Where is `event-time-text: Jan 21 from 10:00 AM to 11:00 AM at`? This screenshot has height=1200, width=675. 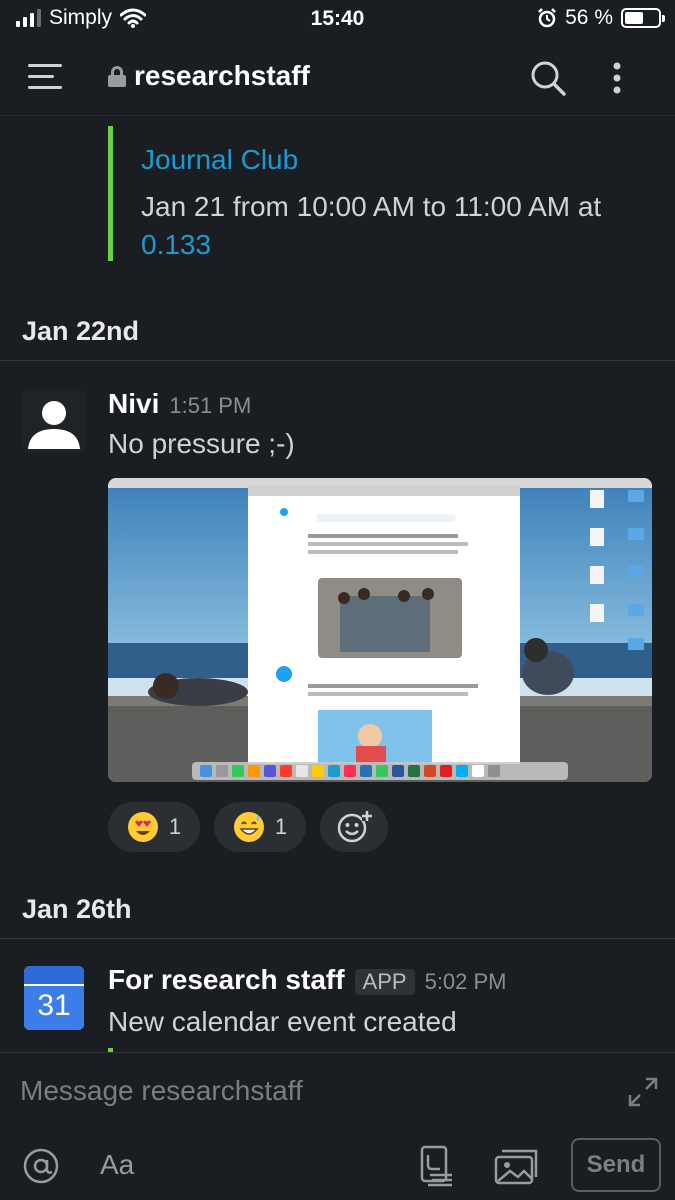 event-time-text: Jan 21 from 10:00 AM to 11:00 AM at is located at coordinates (371, 206).